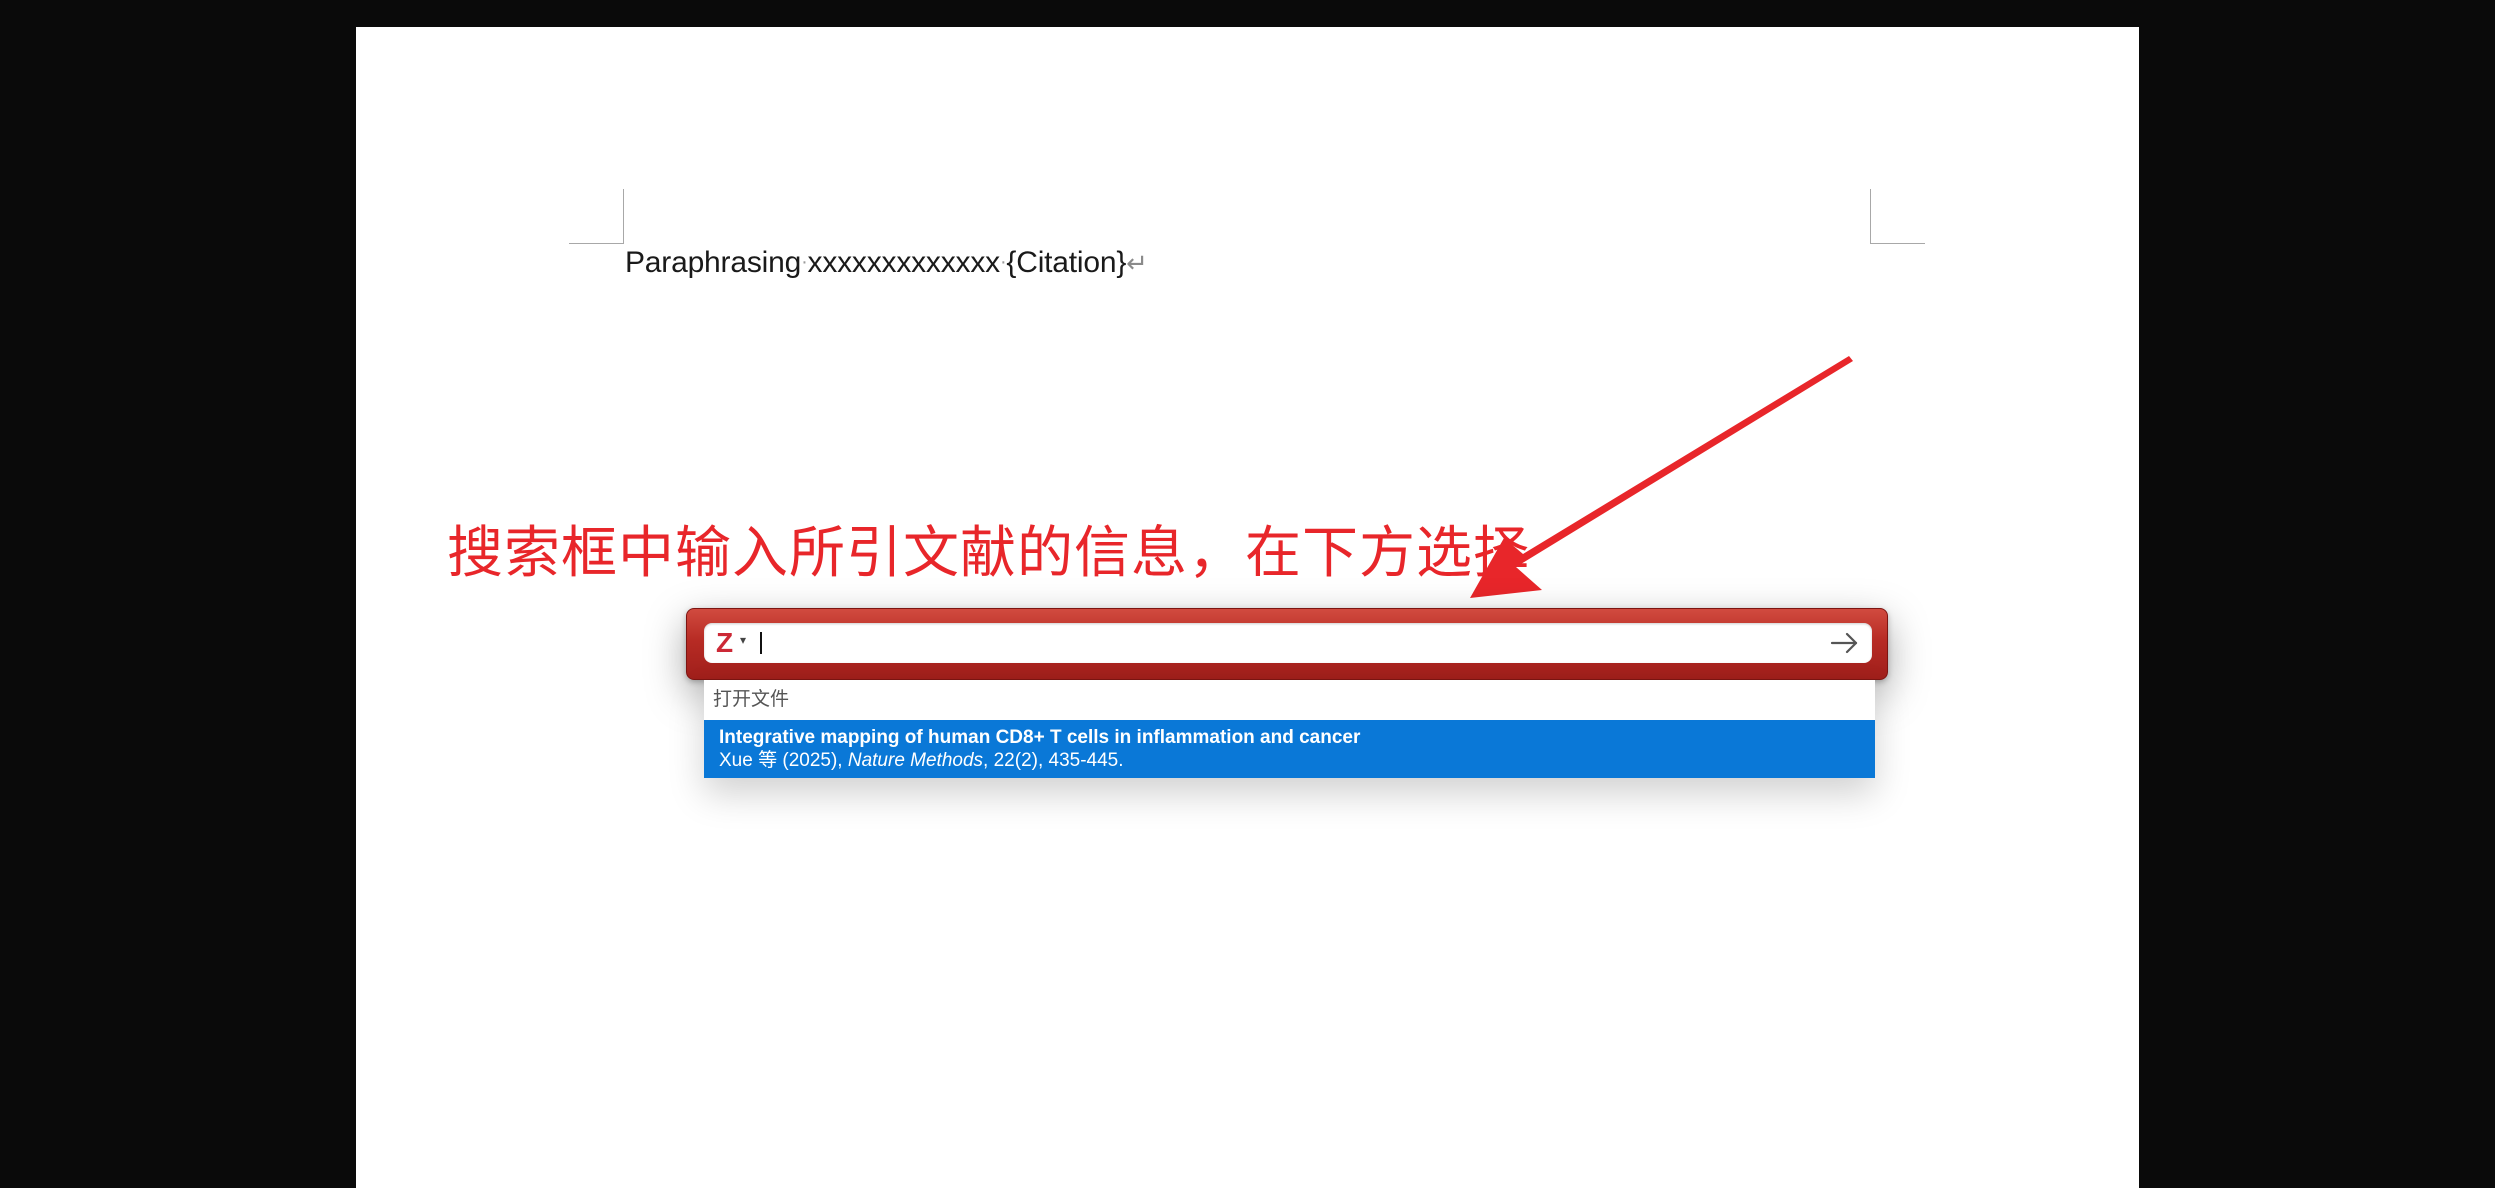 This screenshot has width=2495, height=1188. I want to click on paragraph-mark: ↵, so click(1137, 263).